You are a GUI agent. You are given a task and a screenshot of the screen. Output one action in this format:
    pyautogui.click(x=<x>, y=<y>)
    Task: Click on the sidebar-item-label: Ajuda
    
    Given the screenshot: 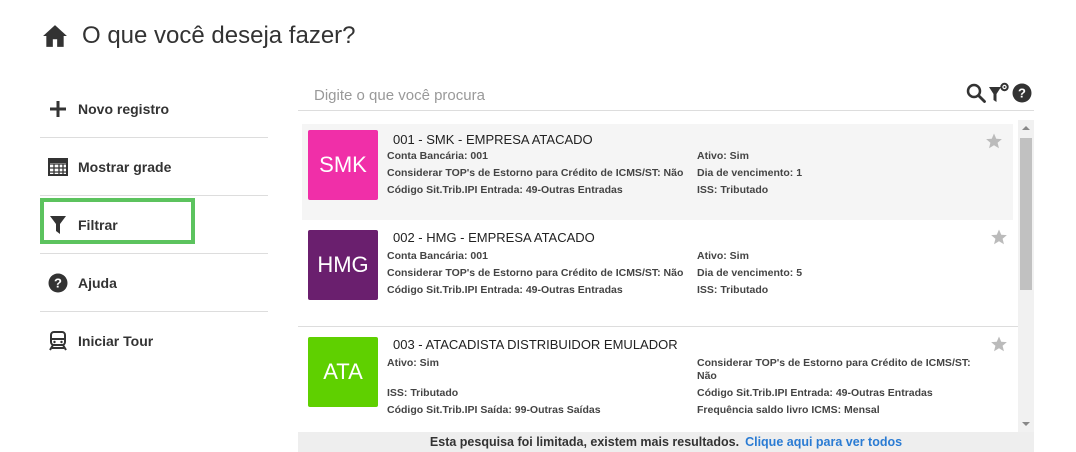 What is the action you would take?
    pyautogui.click(x=97, y=282)
    